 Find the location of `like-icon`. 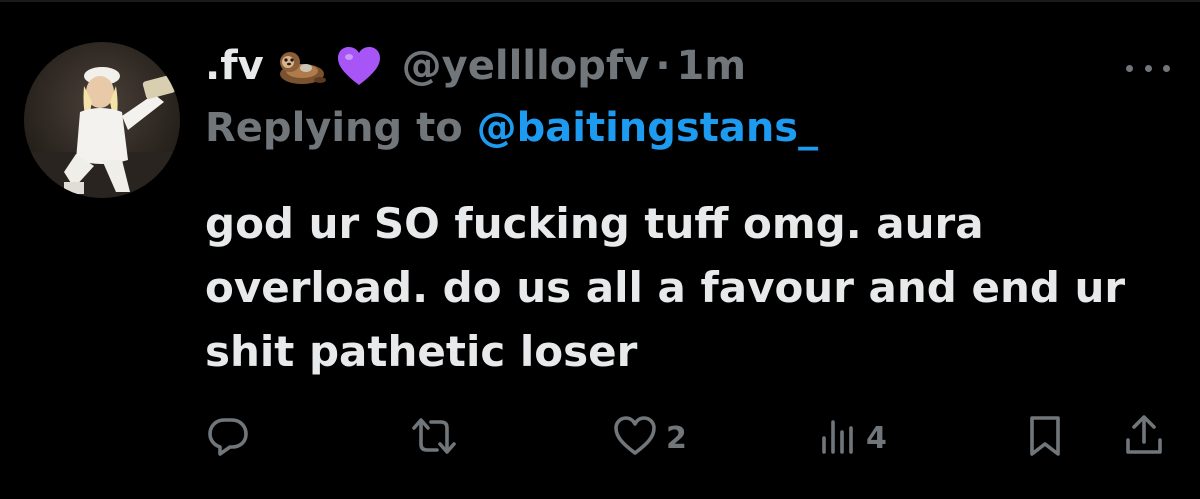

like-icon is located at coordinates (635, 438).